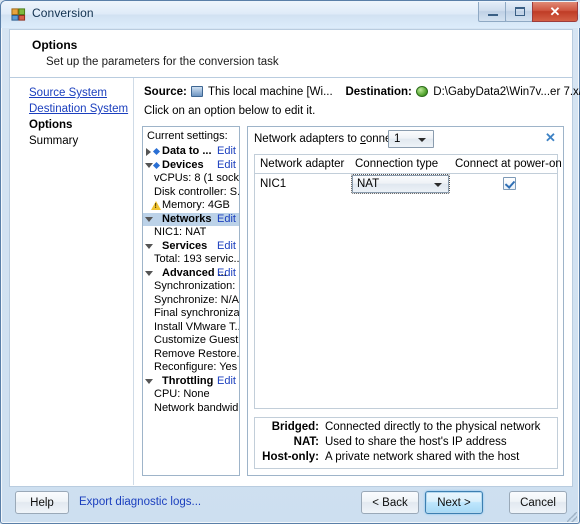  Describe the element at coordinates (165, 92) in the screenshot. I see `source-label: Source:` at that location.